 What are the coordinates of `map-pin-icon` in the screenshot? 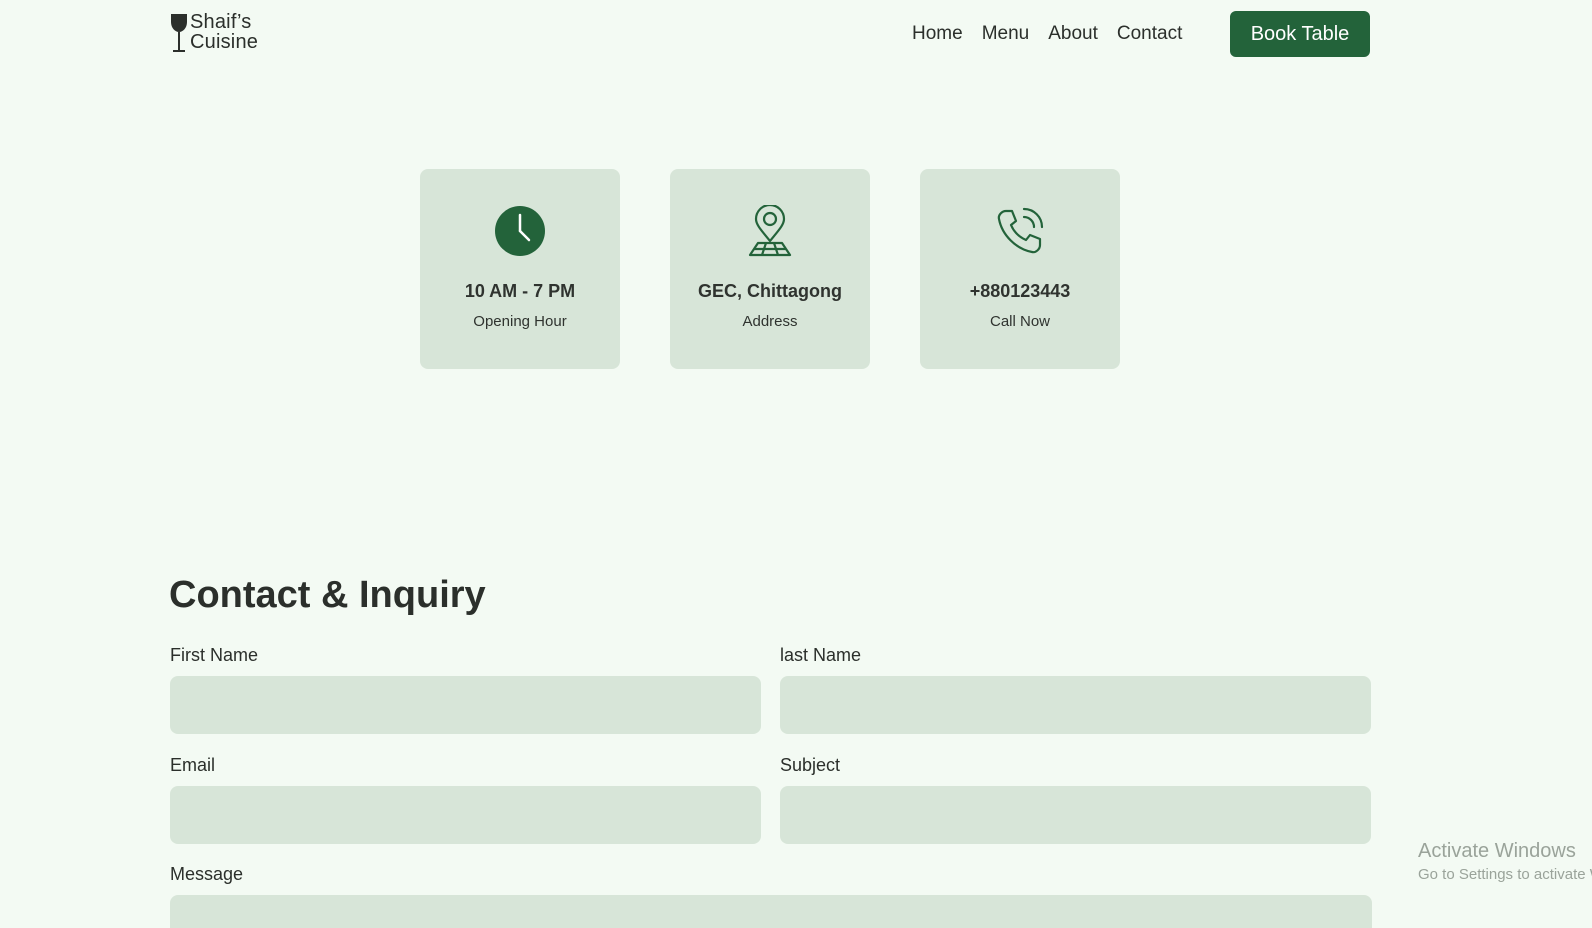 It's located at (770, 231).